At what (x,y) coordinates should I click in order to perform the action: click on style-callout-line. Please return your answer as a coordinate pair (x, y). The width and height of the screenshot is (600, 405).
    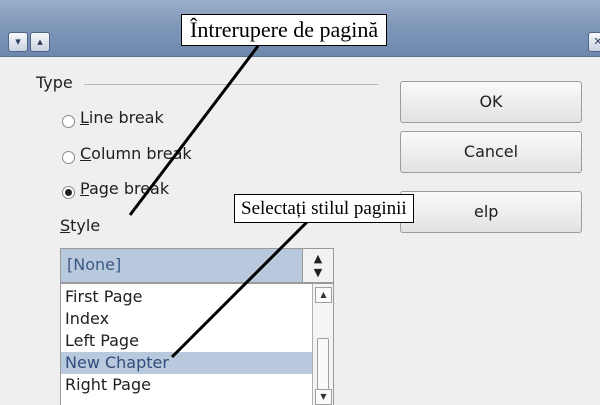
    Looking at the image, I should click on (240, 289).